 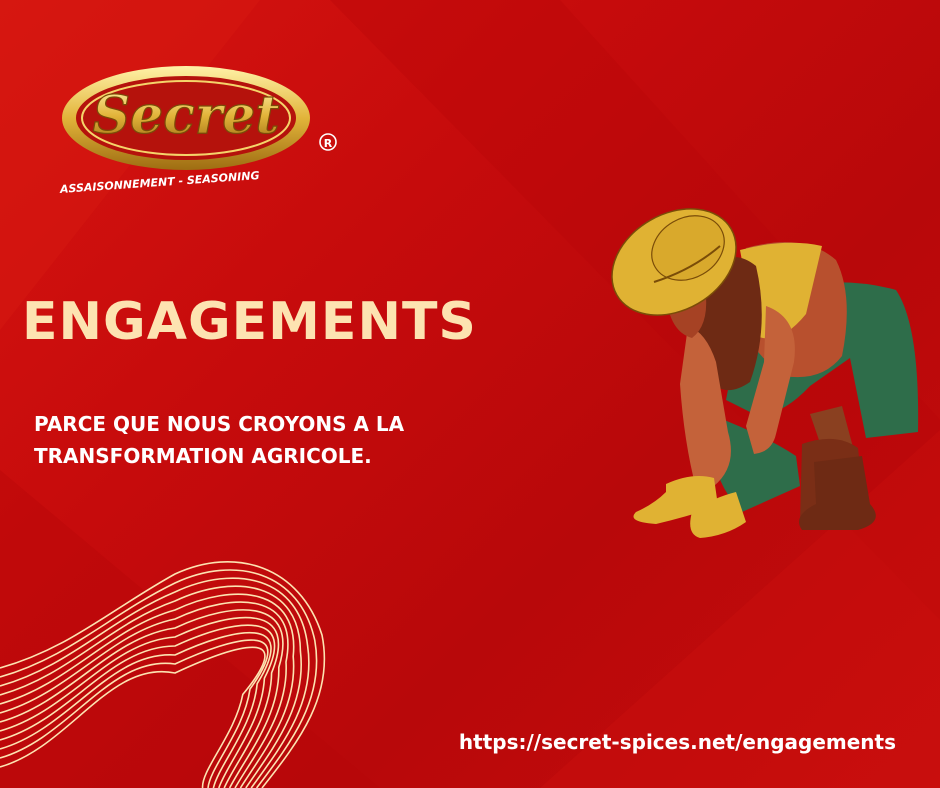 I want to click on headline: ENGAGEMENTS, so click(x=249, y=322).